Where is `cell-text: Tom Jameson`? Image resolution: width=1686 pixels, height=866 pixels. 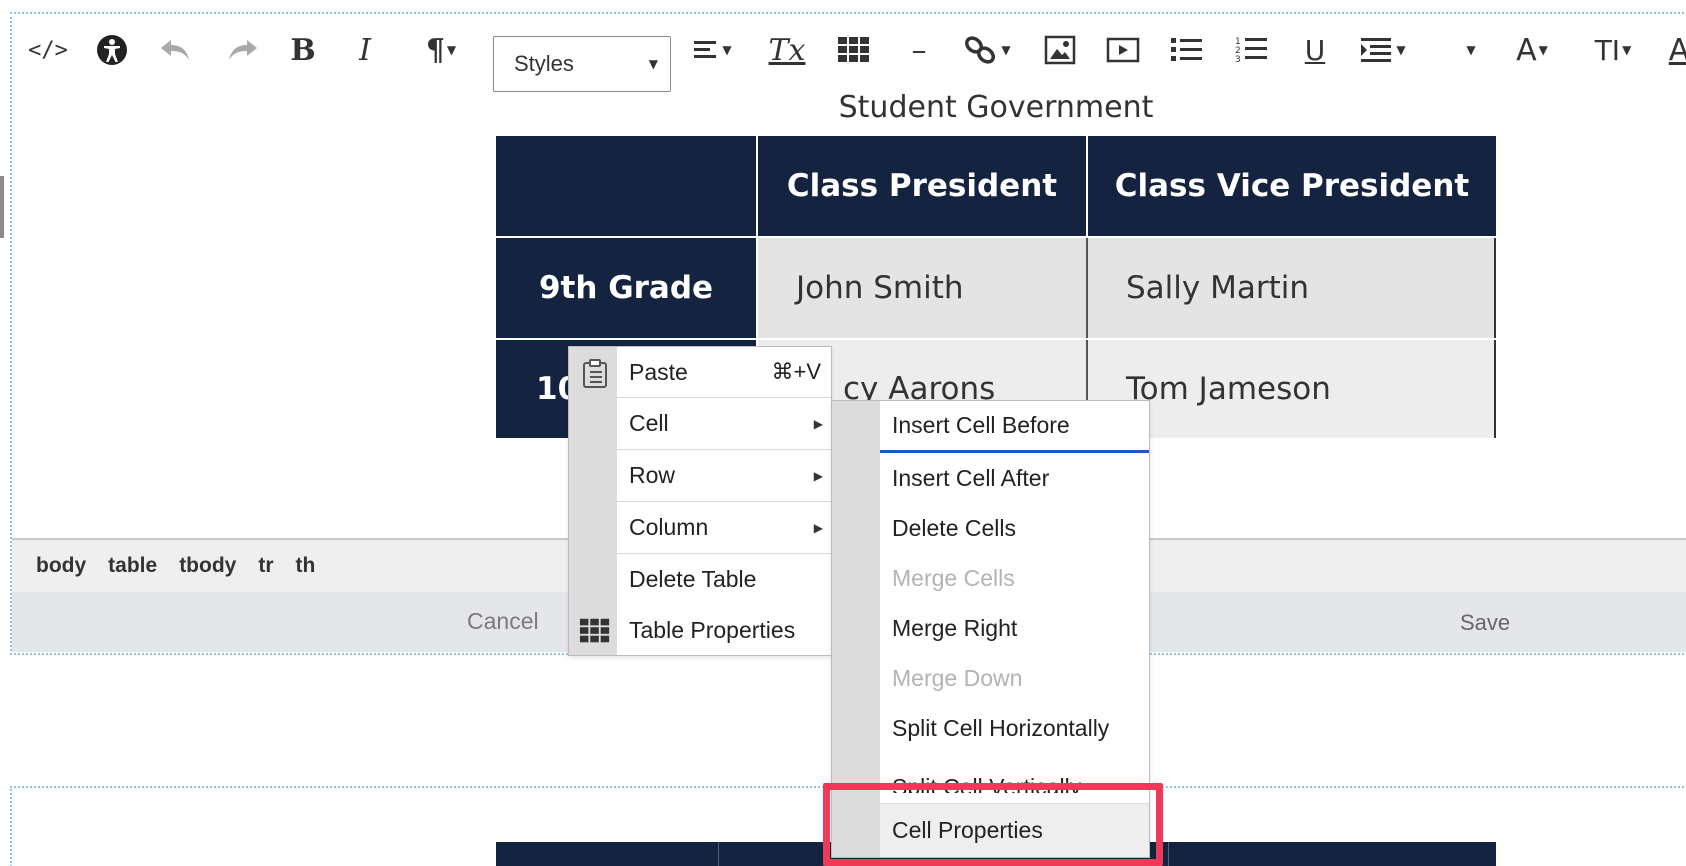
cell-text: Tom Jameson is located at coordinates (1228, 389).